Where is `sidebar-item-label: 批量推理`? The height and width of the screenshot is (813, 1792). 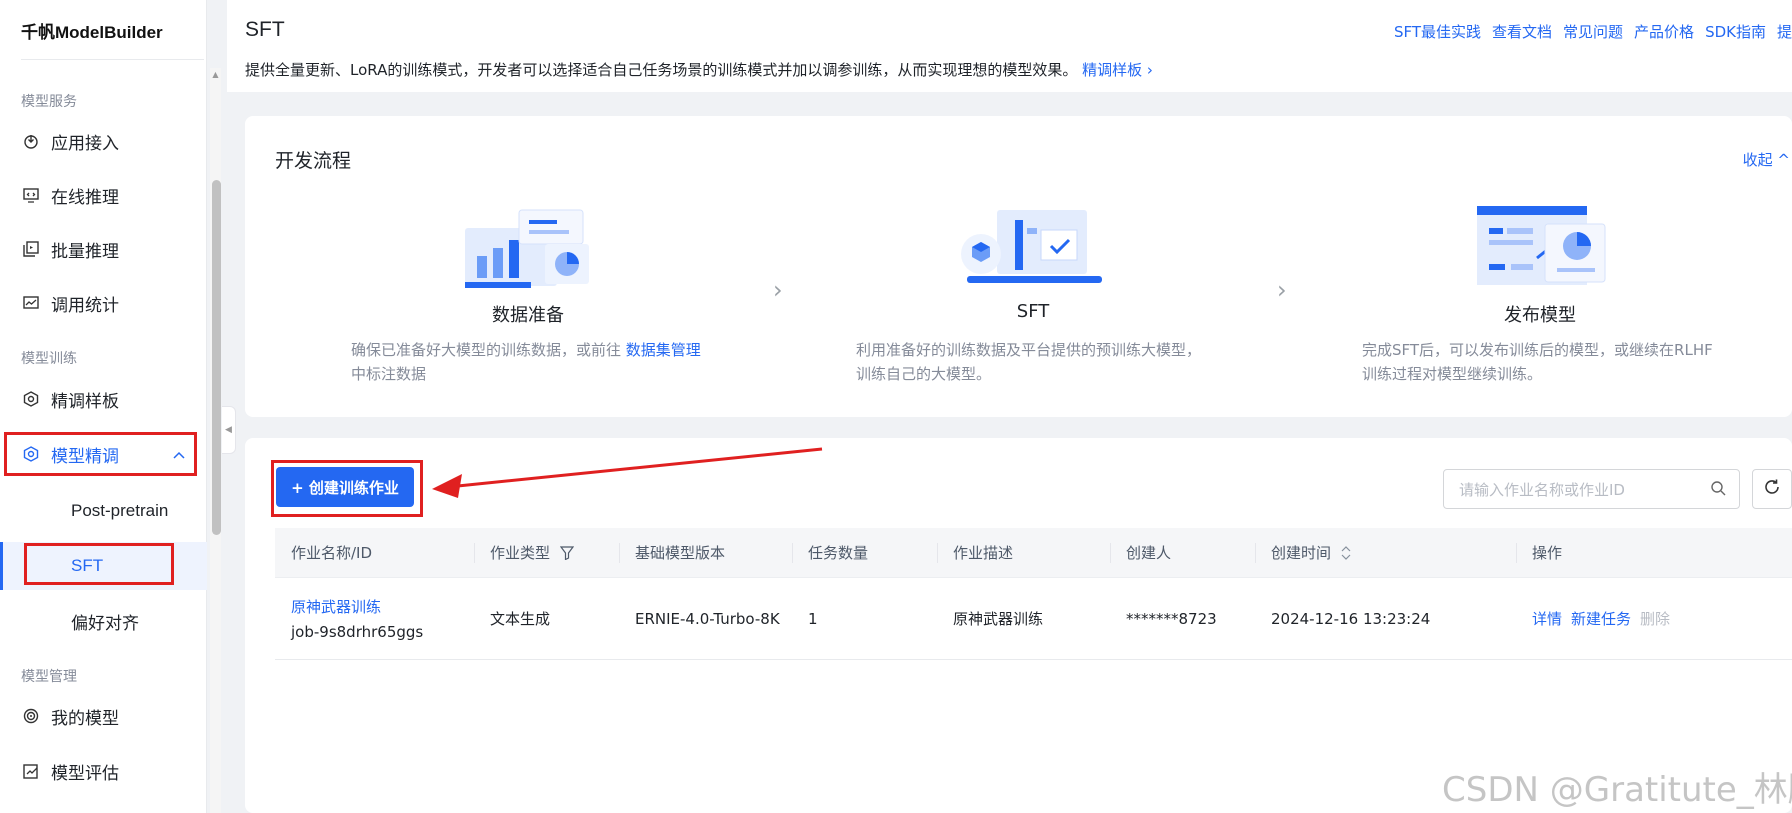
sidebar-item-label: 批量推理 is located at coordinates (85, 251).